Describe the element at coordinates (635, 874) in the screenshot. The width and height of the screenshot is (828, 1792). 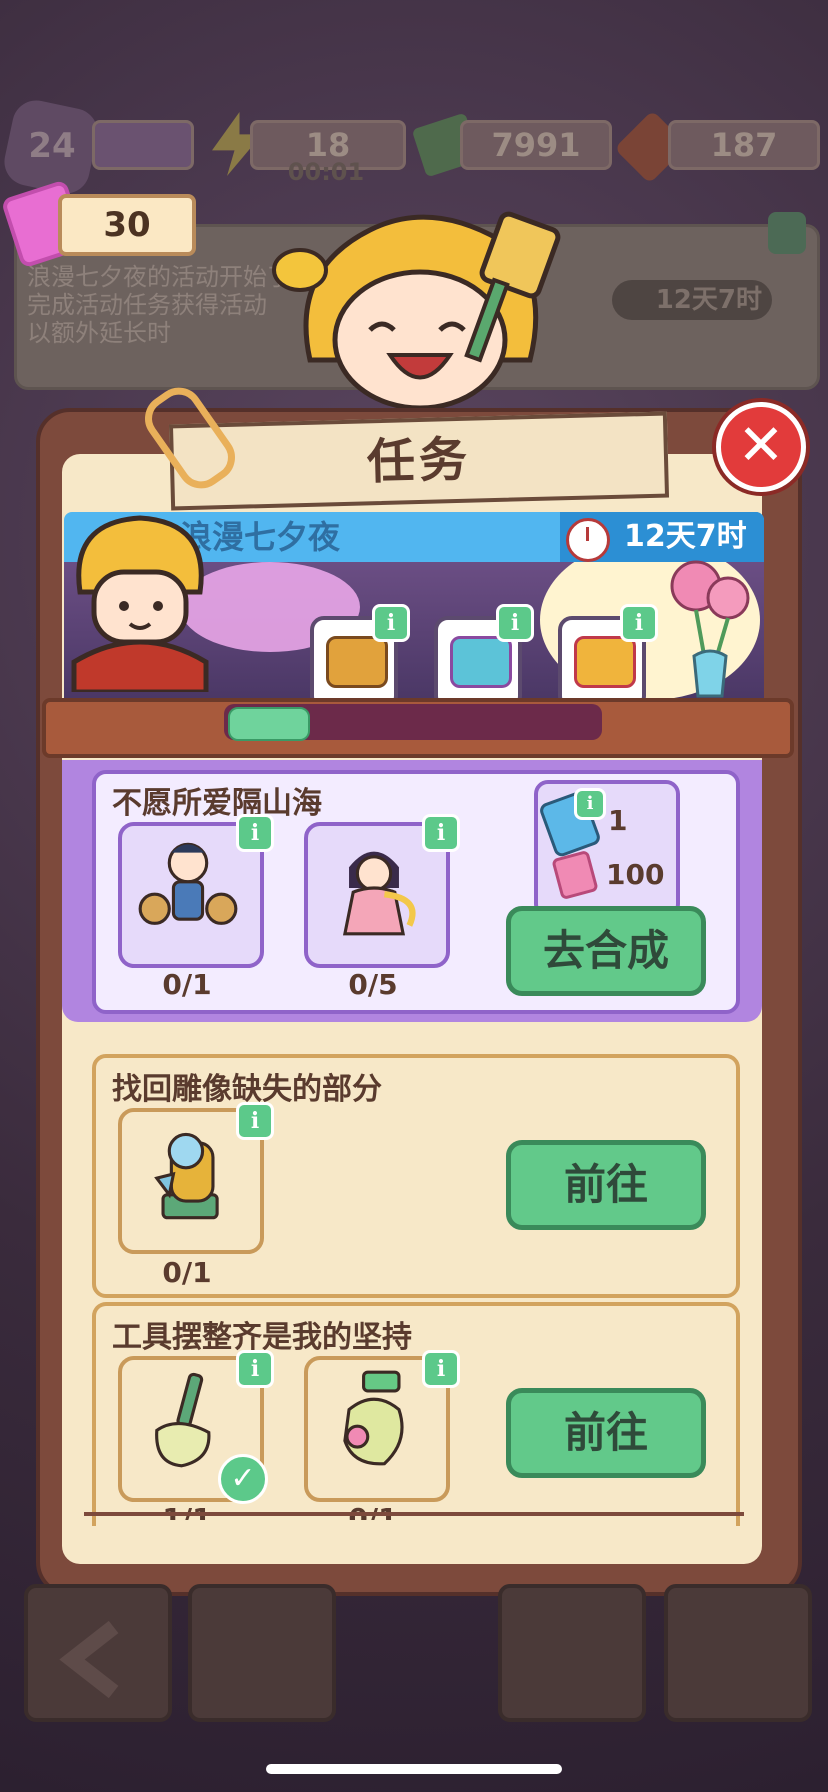
I see `reward-ticket-value: 100` at that location.